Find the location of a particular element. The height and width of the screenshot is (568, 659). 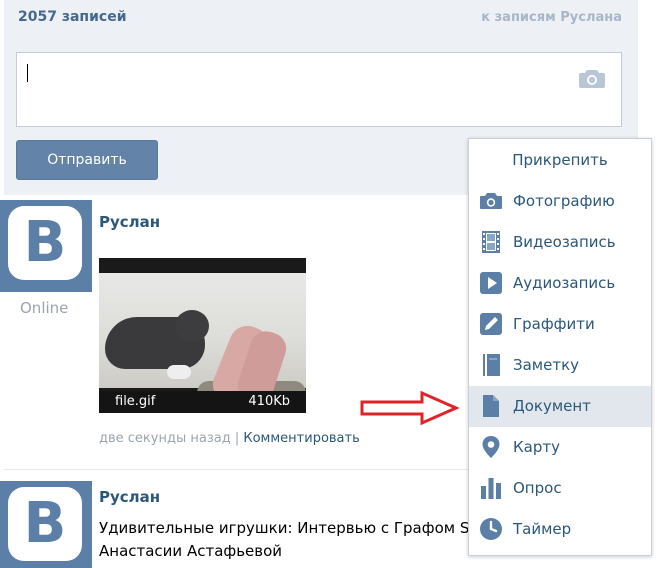

post-divider is located at coordinates (236, 469).